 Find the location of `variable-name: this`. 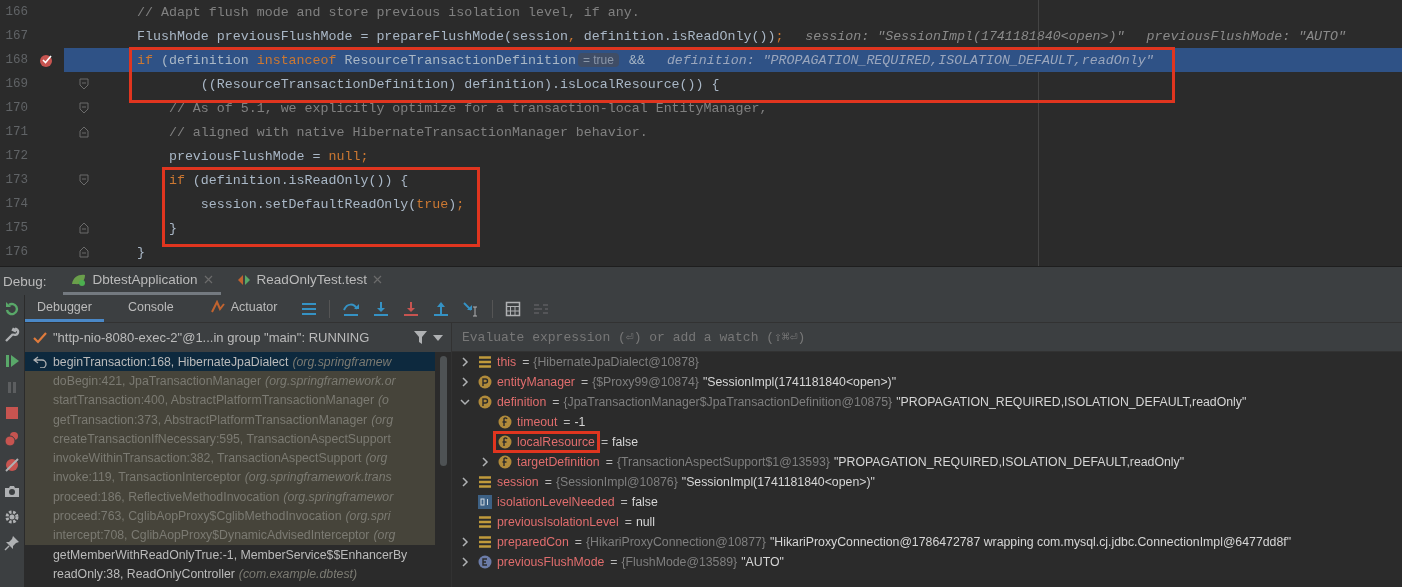

variable-name: this is located at coordinates (507, 362).